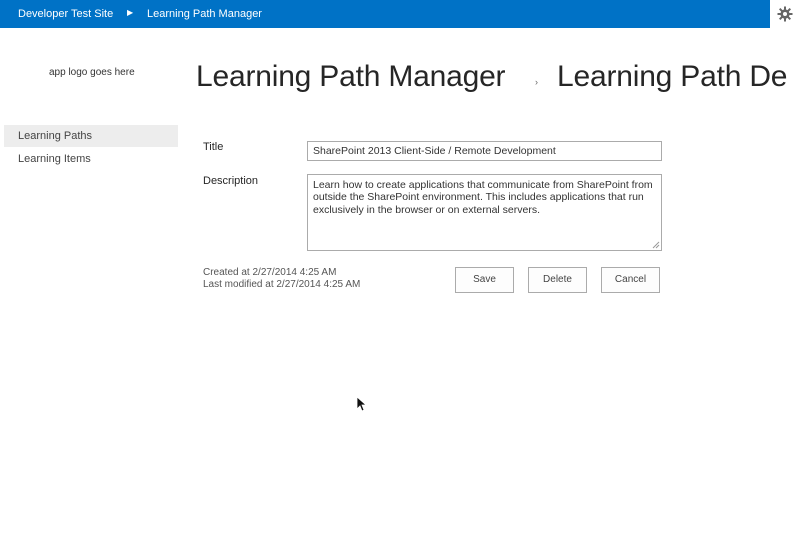 The width and height of the screenshot is (800, 560). I want to click on save-button: Save, so click(484, 280).